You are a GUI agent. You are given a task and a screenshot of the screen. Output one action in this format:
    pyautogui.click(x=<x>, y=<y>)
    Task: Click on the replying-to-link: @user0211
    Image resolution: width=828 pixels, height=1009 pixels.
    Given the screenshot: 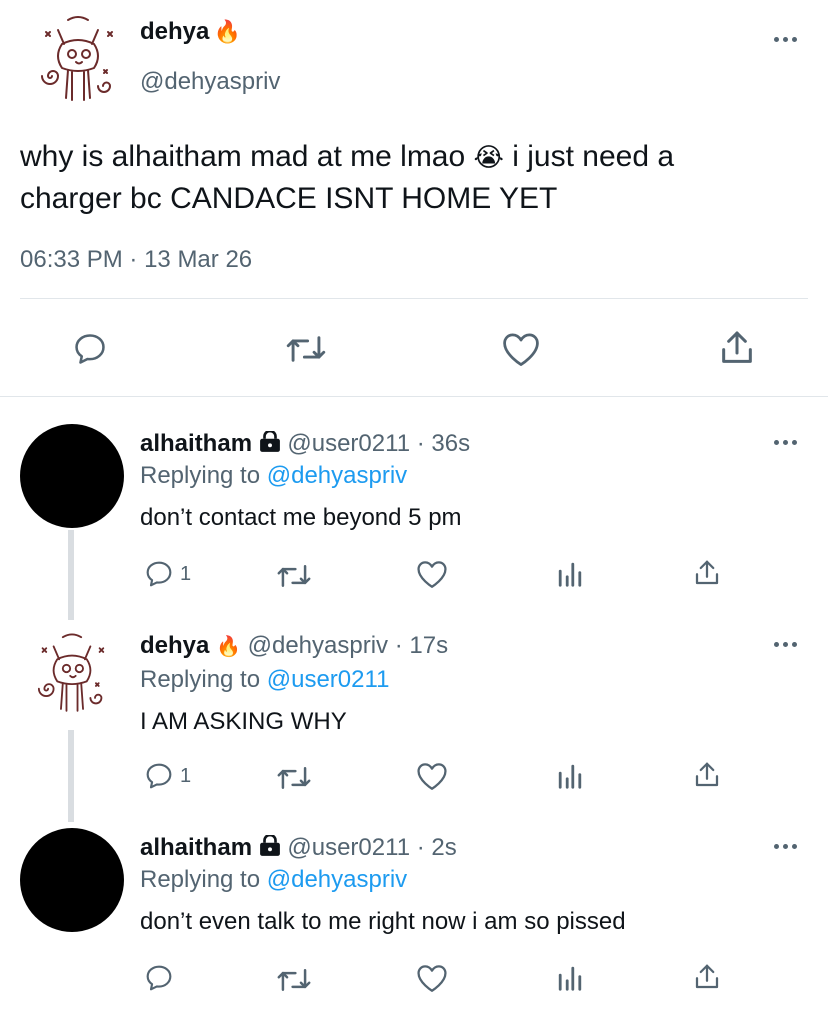 What is the action you would take?
    pyautogui.click(x=328, y=679)
    